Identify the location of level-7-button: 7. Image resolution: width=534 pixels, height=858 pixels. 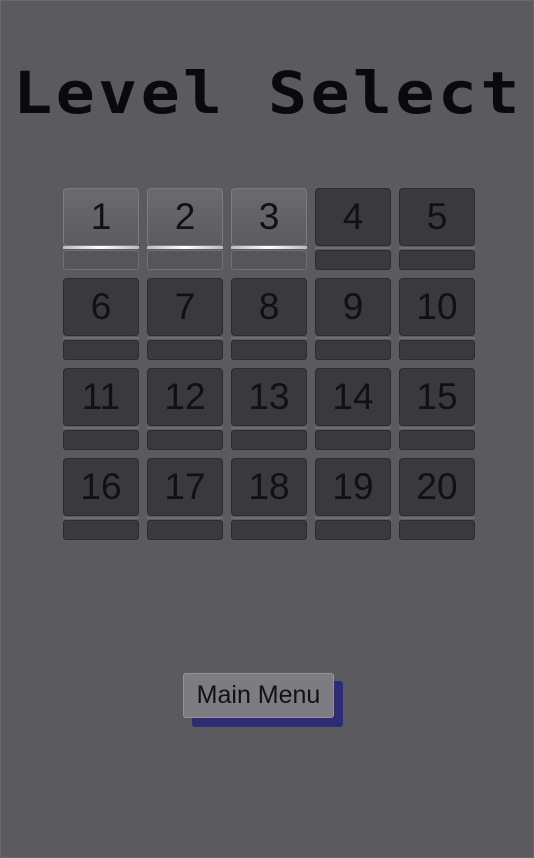
(185, 319).